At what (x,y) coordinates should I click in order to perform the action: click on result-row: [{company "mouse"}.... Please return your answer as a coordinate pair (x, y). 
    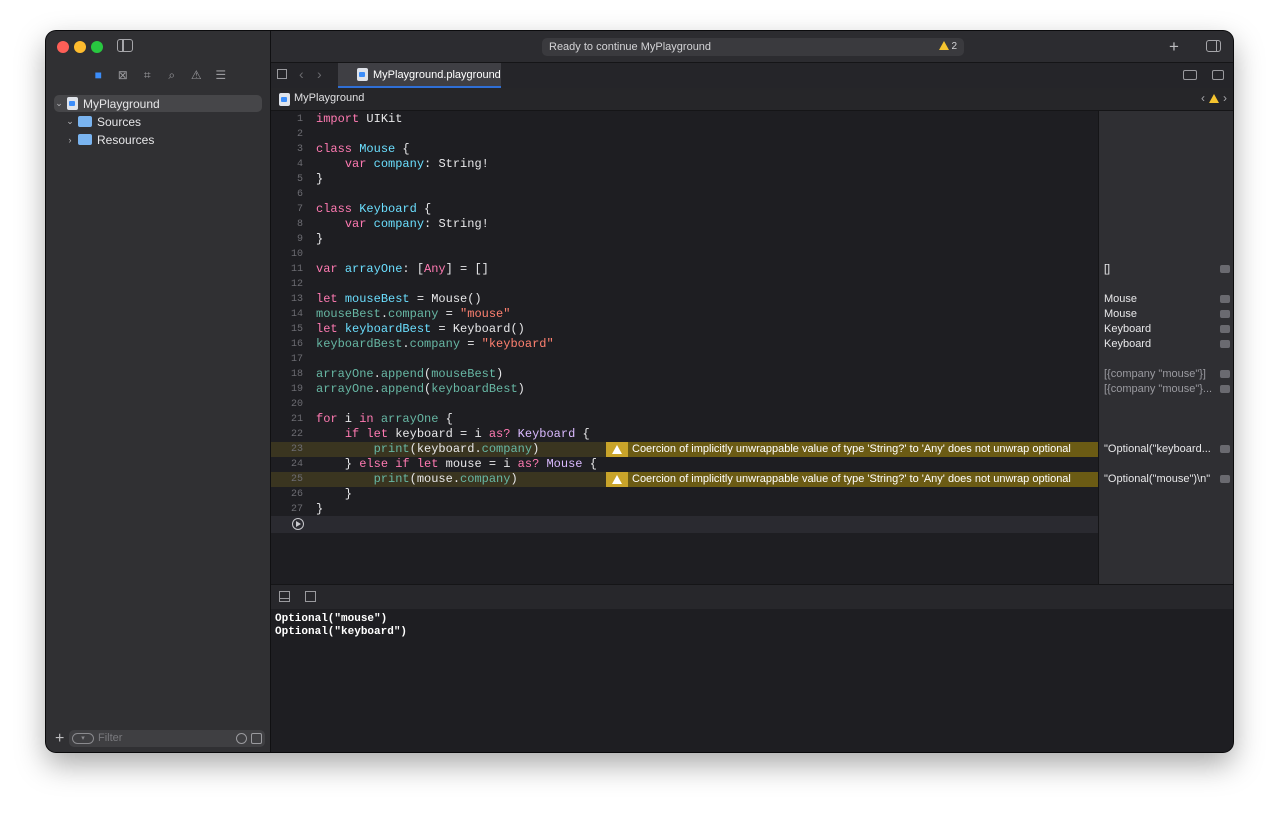
    Looking at the image, I should click on (1167, 389).